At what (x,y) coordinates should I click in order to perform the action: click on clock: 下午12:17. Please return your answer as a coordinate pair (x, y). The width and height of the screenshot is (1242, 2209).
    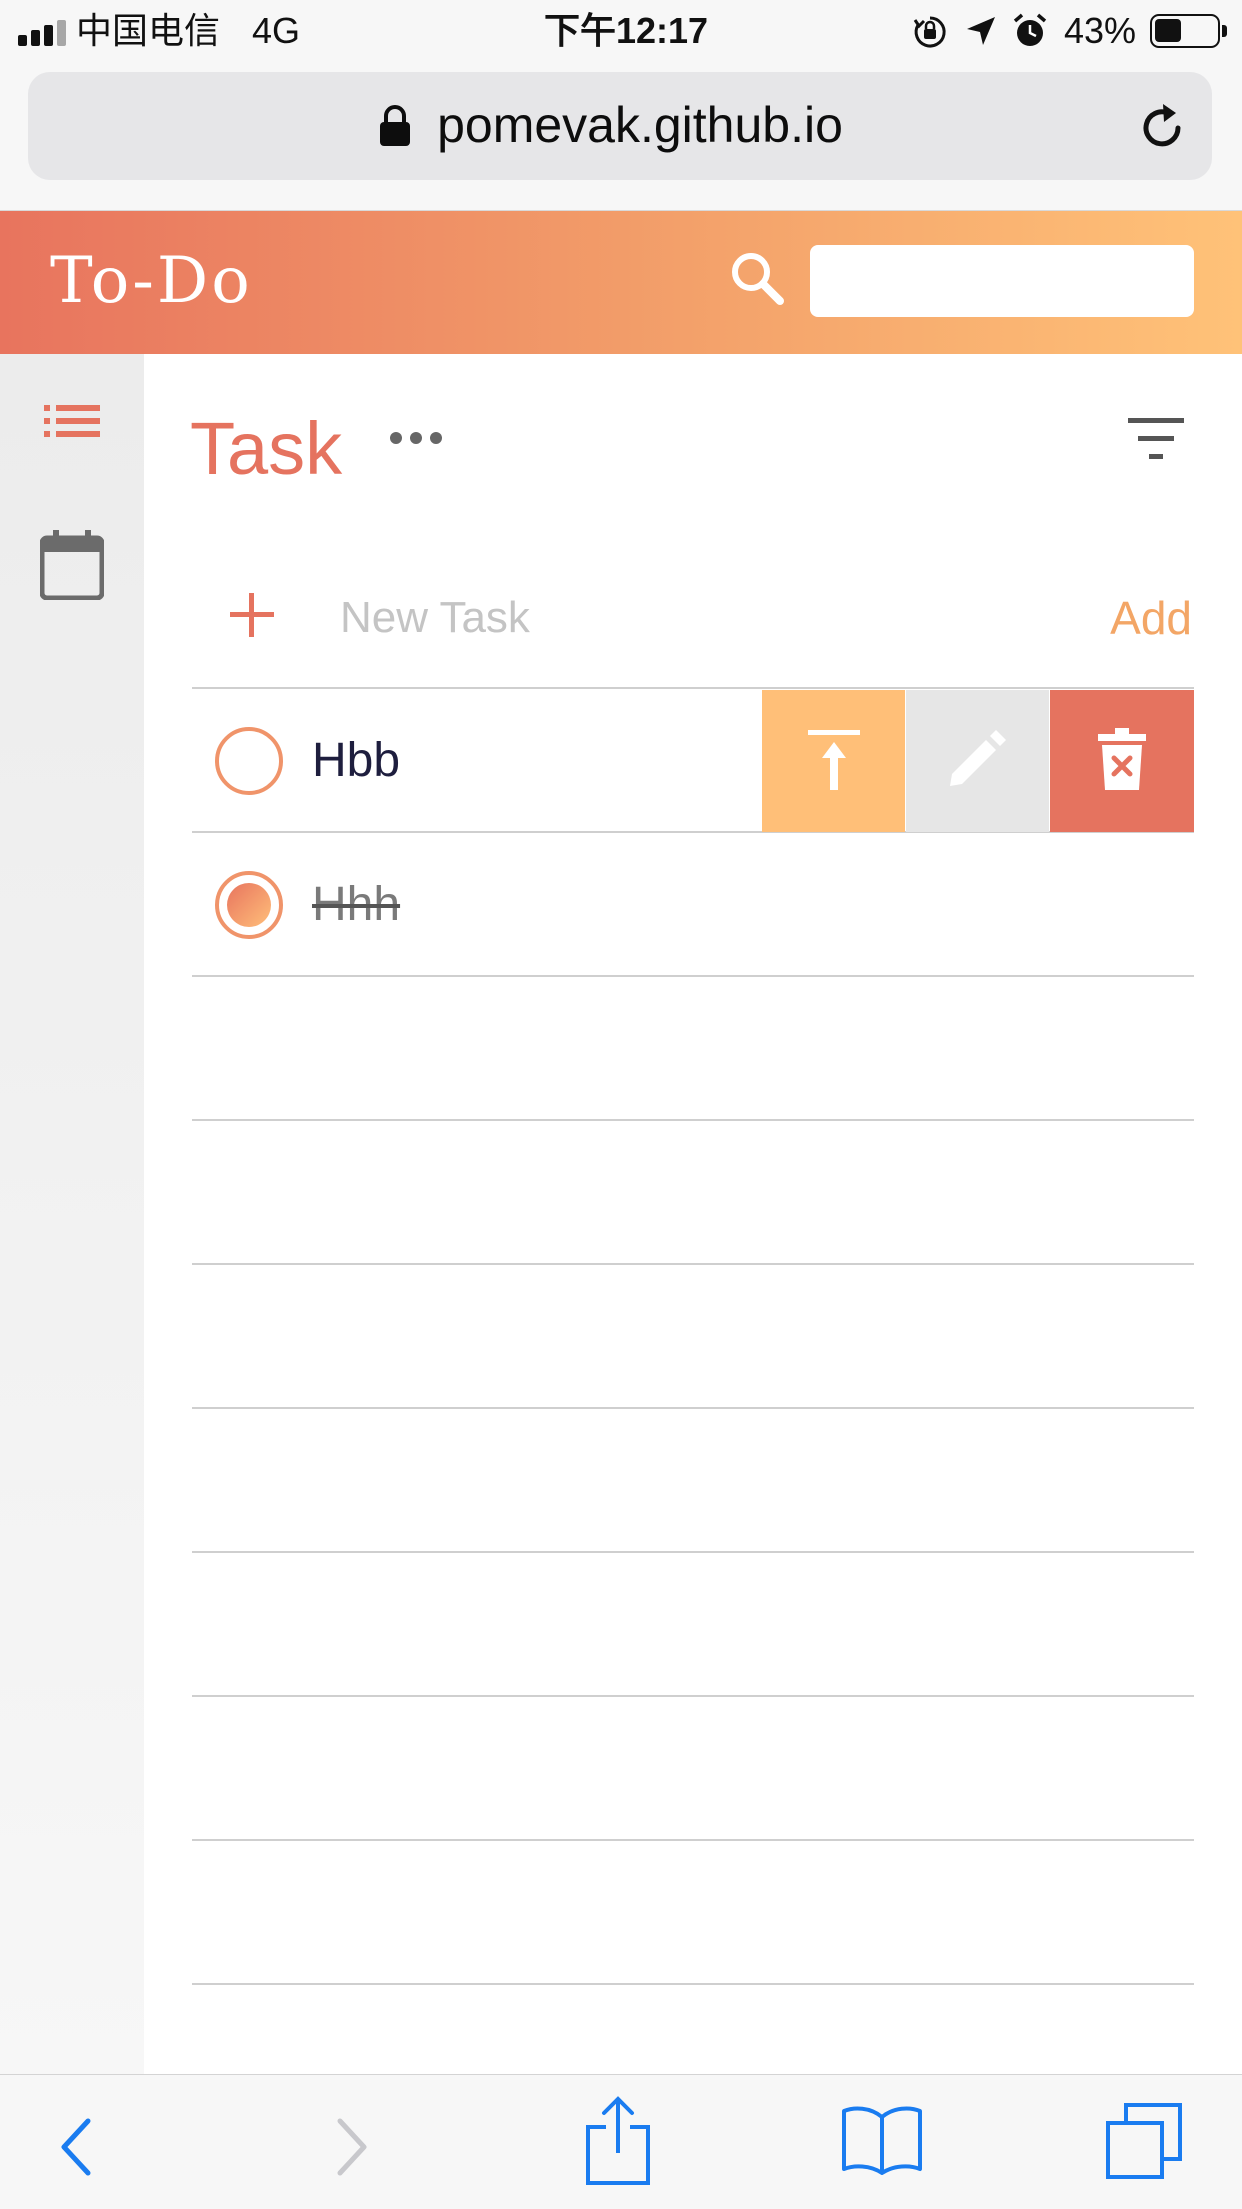
    Looking at the image, I should click on (626, 30).